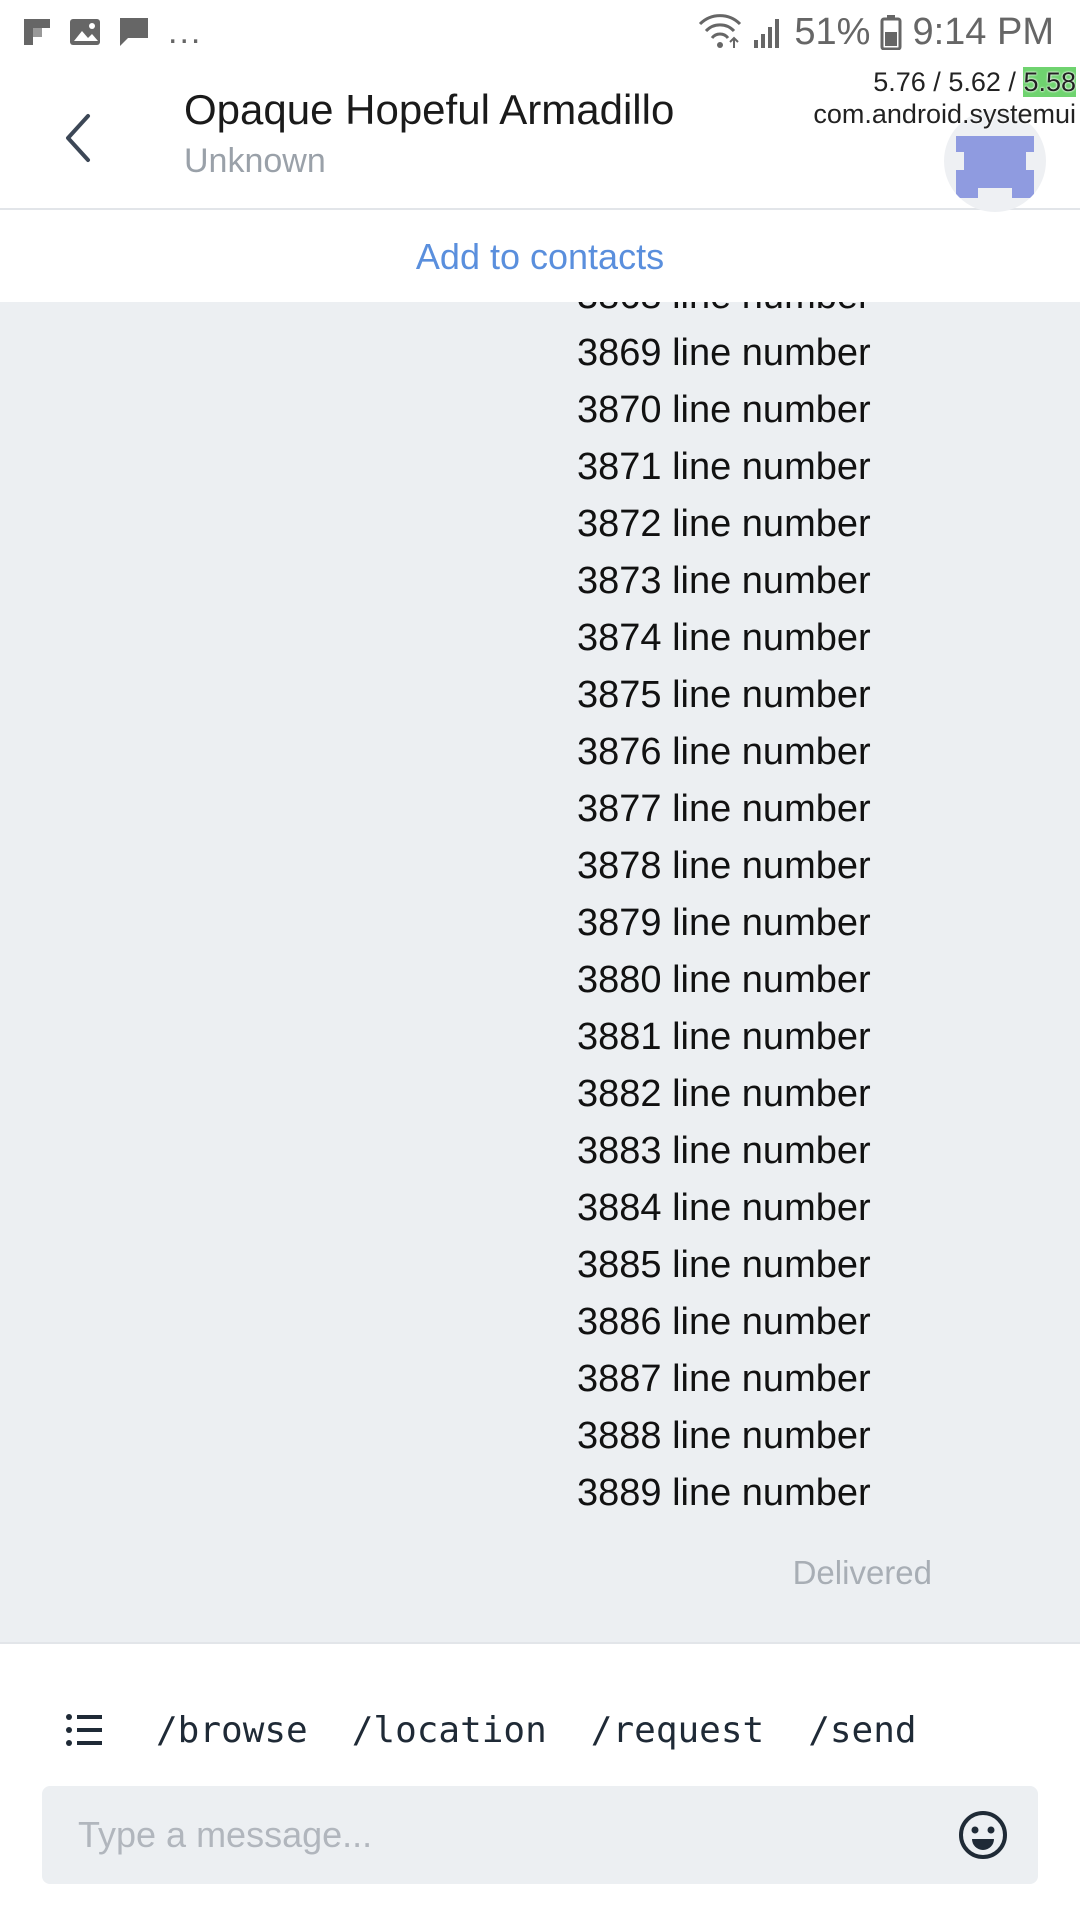 The image size is (1080, 1920). Describe the element at coordinates (724, 980) in the screenshot. I see `message-line: 3880 line number` at that location.